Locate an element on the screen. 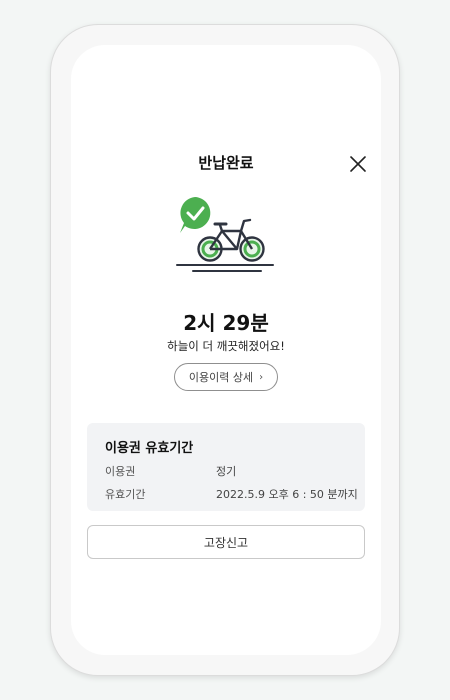  validity-row: 유효기간 2022.5.9 오후 6 : 50 분까지 is located at coordinates (235, 494).